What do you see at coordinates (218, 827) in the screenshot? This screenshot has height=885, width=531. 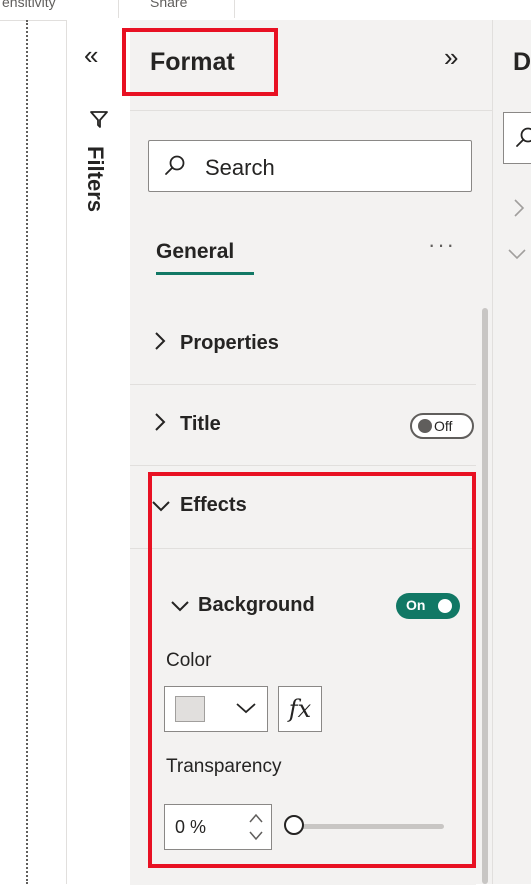 I see `transparency-input: 0 %` at bounding box center [218, 827].